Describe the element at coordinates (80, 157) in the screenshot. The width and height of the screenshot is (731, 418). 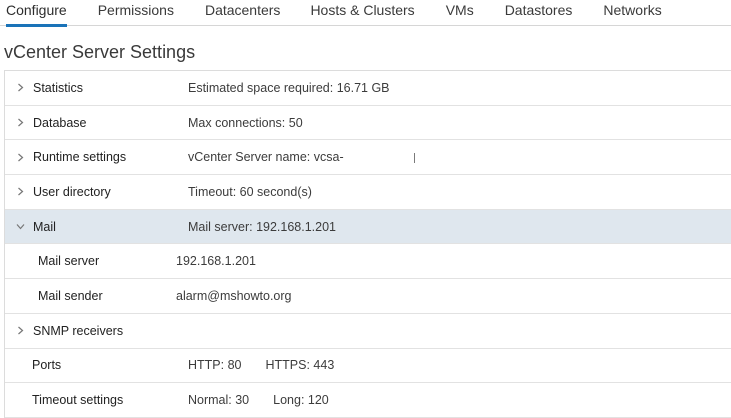
I see `row-label: Runtime settings` at that location.